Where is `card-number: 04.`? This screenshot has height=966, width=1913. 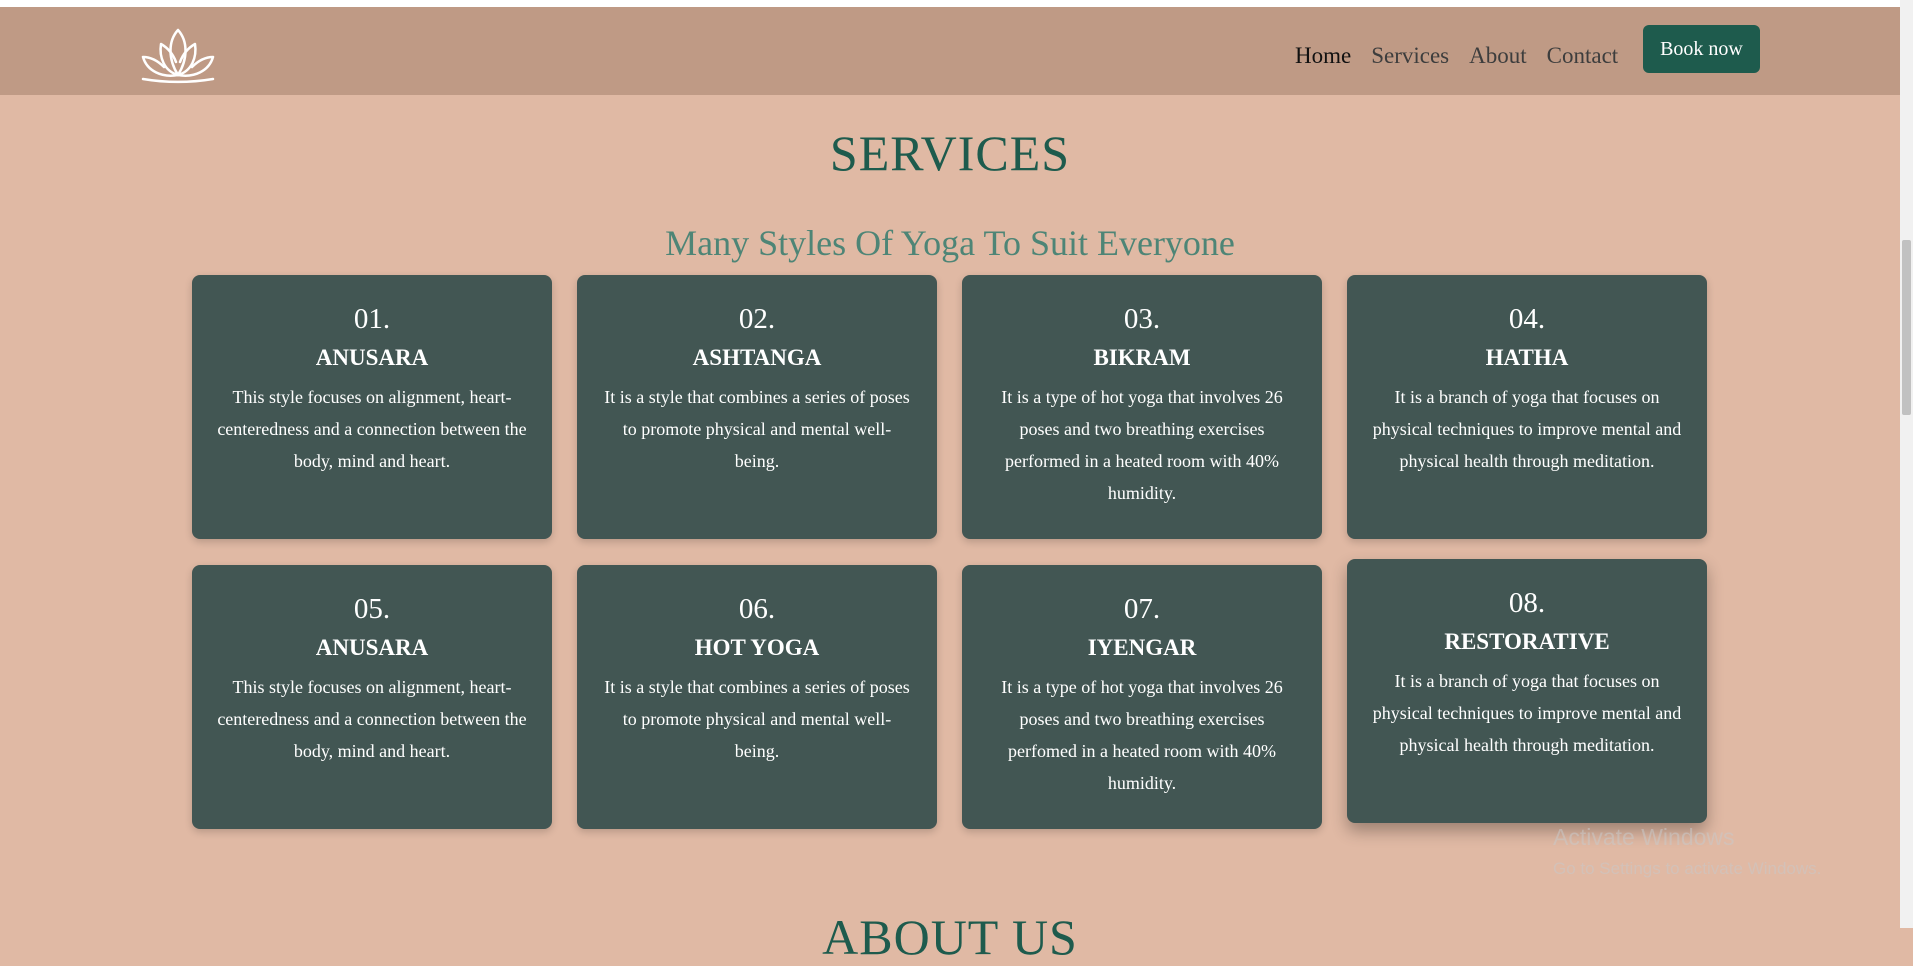
card-number: 04. is located at coordinates (1527, 319).